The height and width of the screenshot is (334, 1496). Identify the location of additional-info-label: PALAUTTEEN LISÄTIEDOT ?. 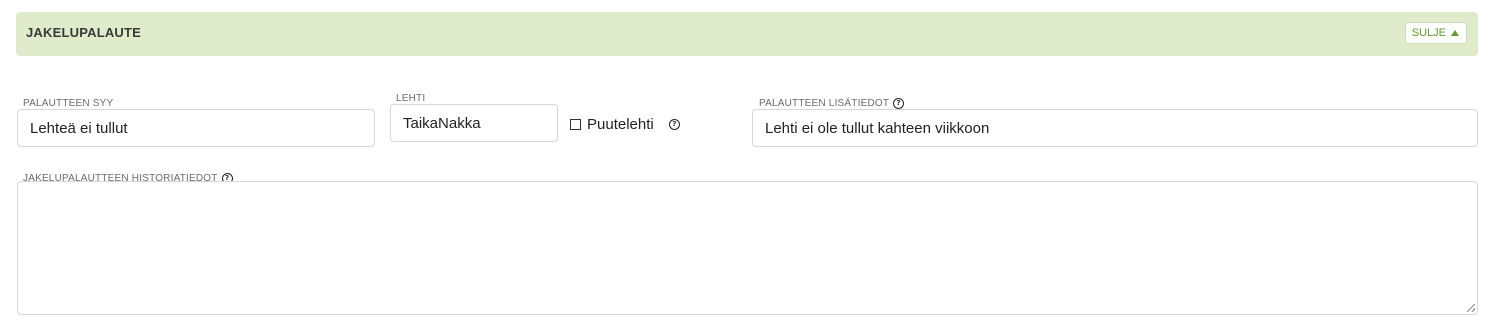
(832, 103).